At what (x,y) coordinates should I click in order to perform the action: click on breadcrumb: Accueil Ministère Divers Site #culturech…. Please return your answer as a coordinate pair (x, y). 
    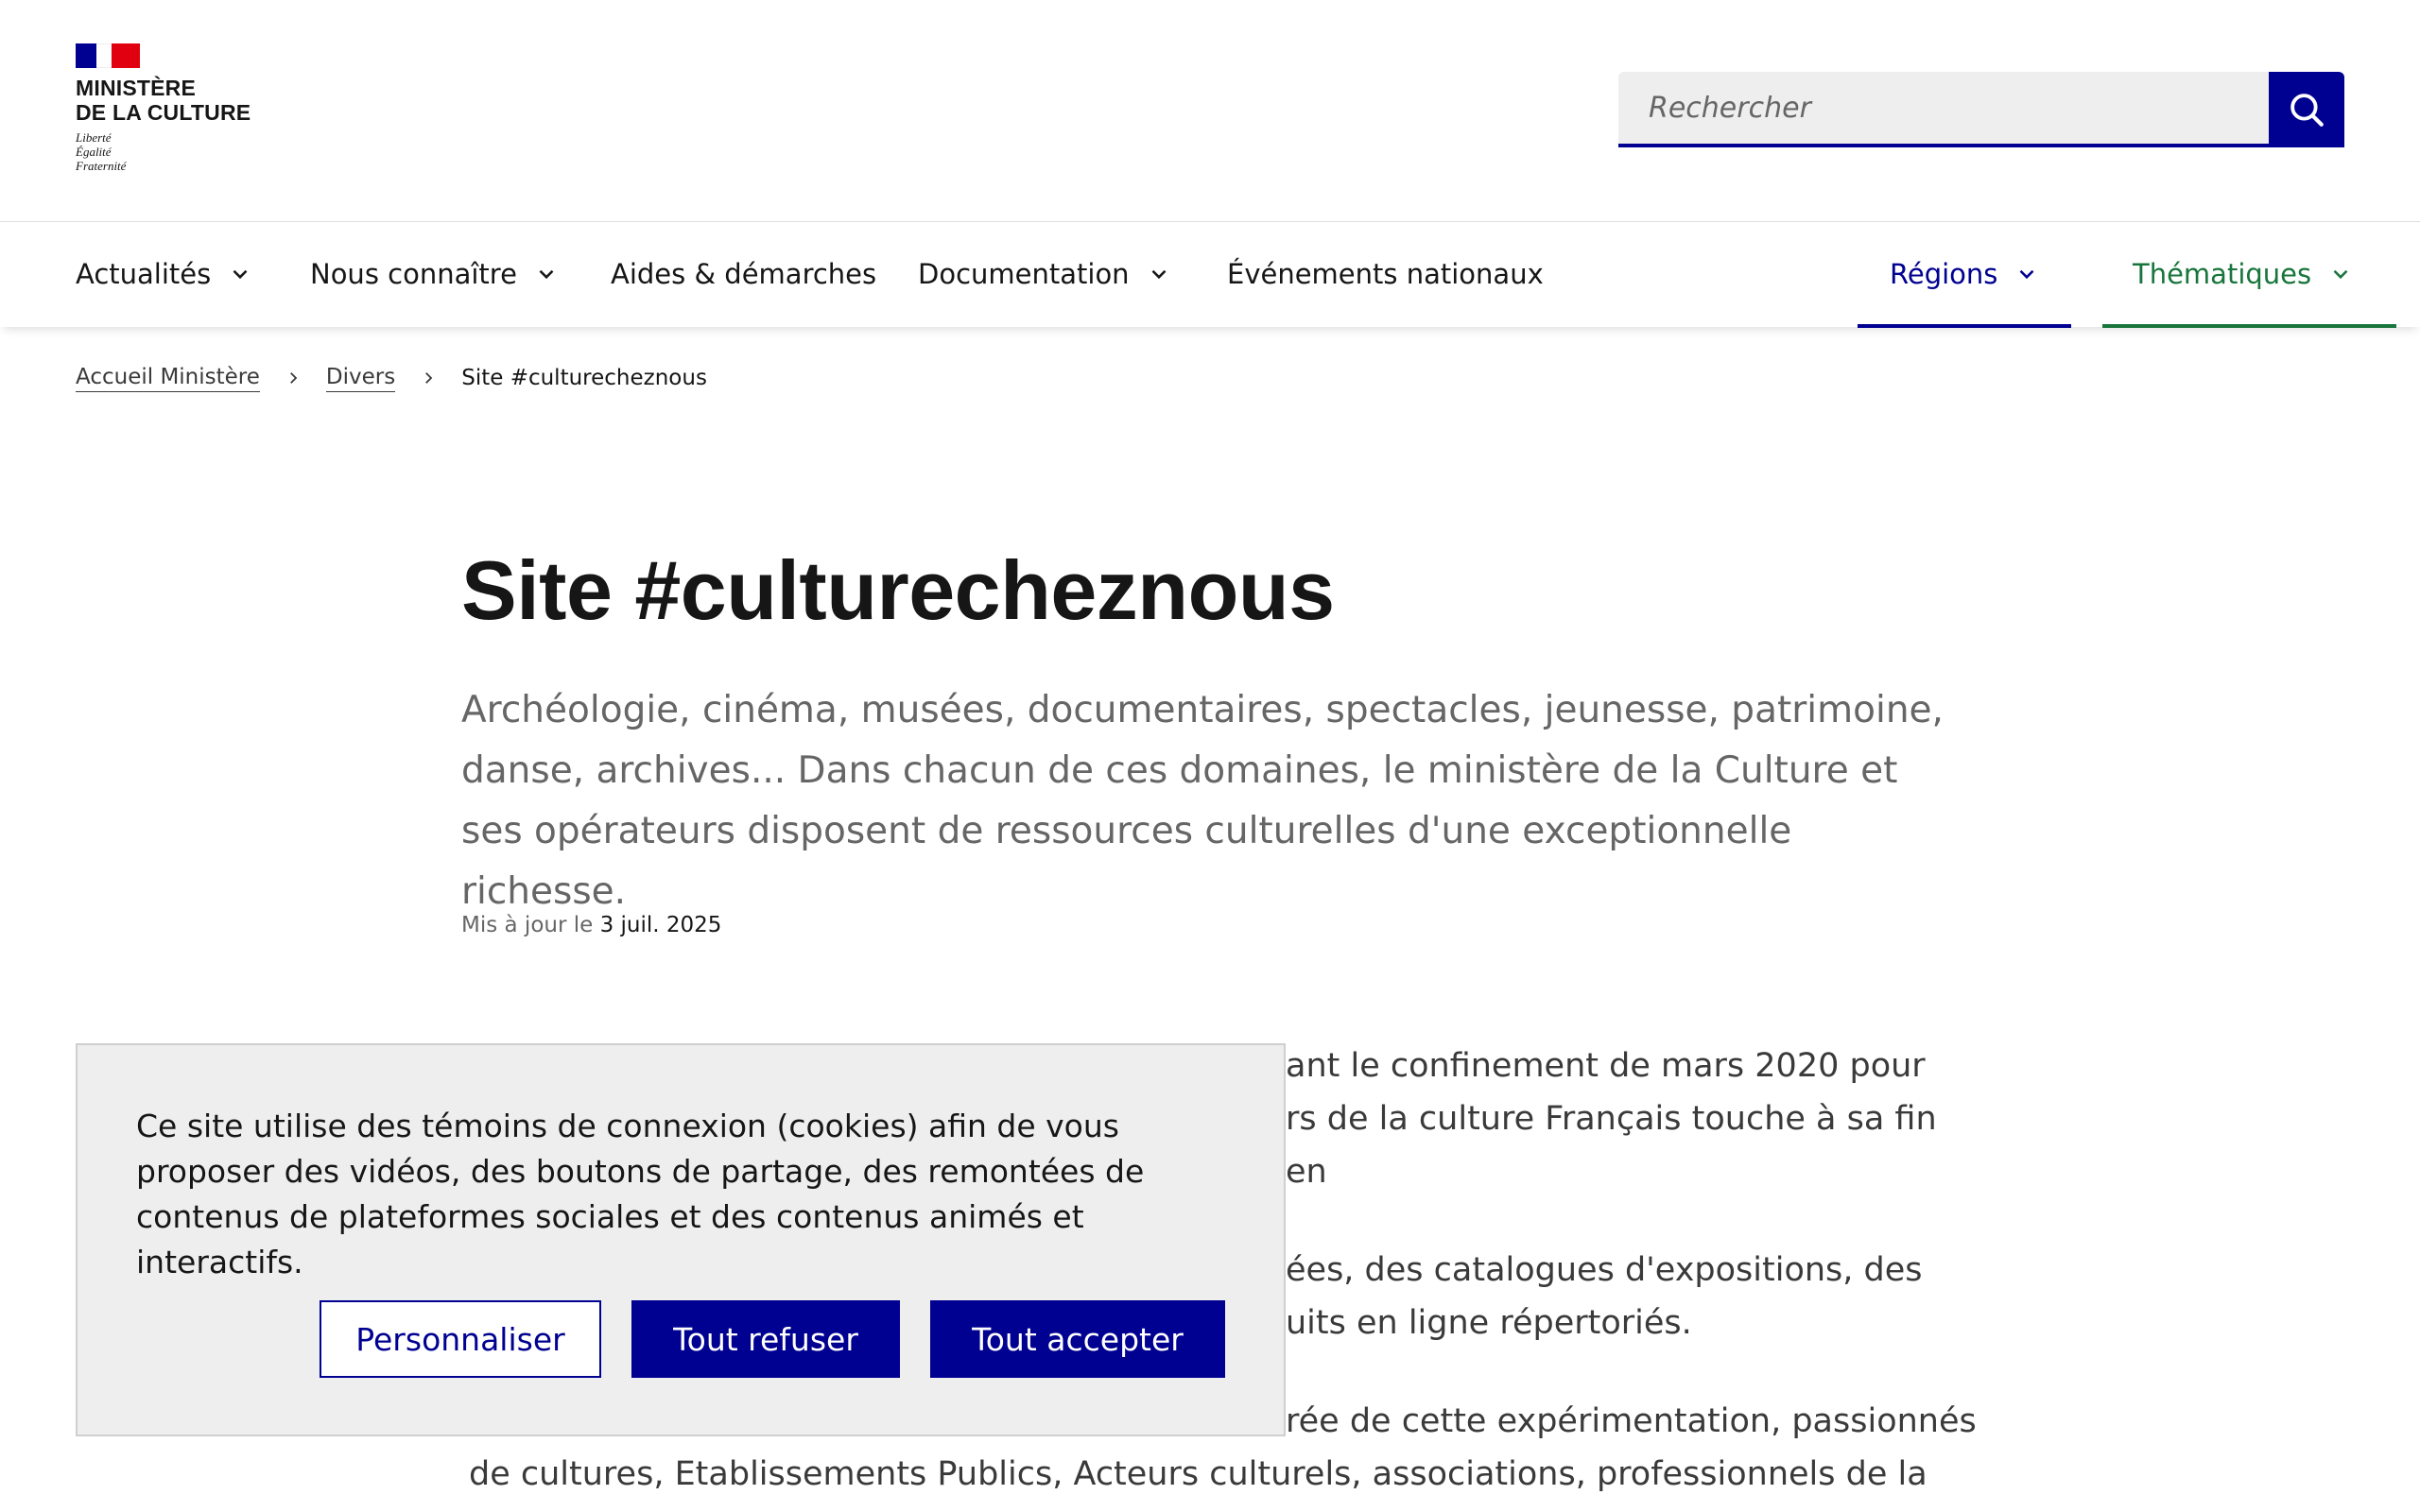
    Looking at the image, I should click on (391, 378).